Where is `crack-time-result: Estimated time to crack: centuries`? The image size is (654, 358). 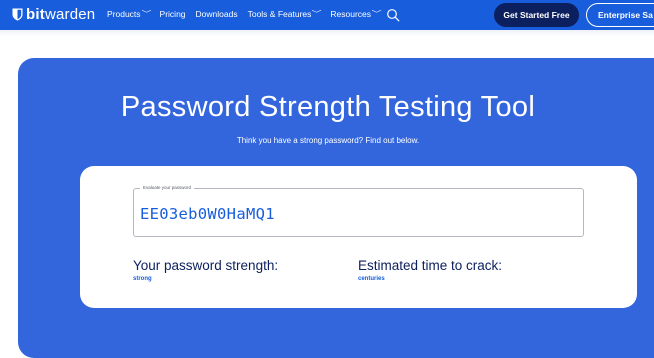 crack-time-result: Estimated time to crack: centuries is located at coordinates (430, 270).